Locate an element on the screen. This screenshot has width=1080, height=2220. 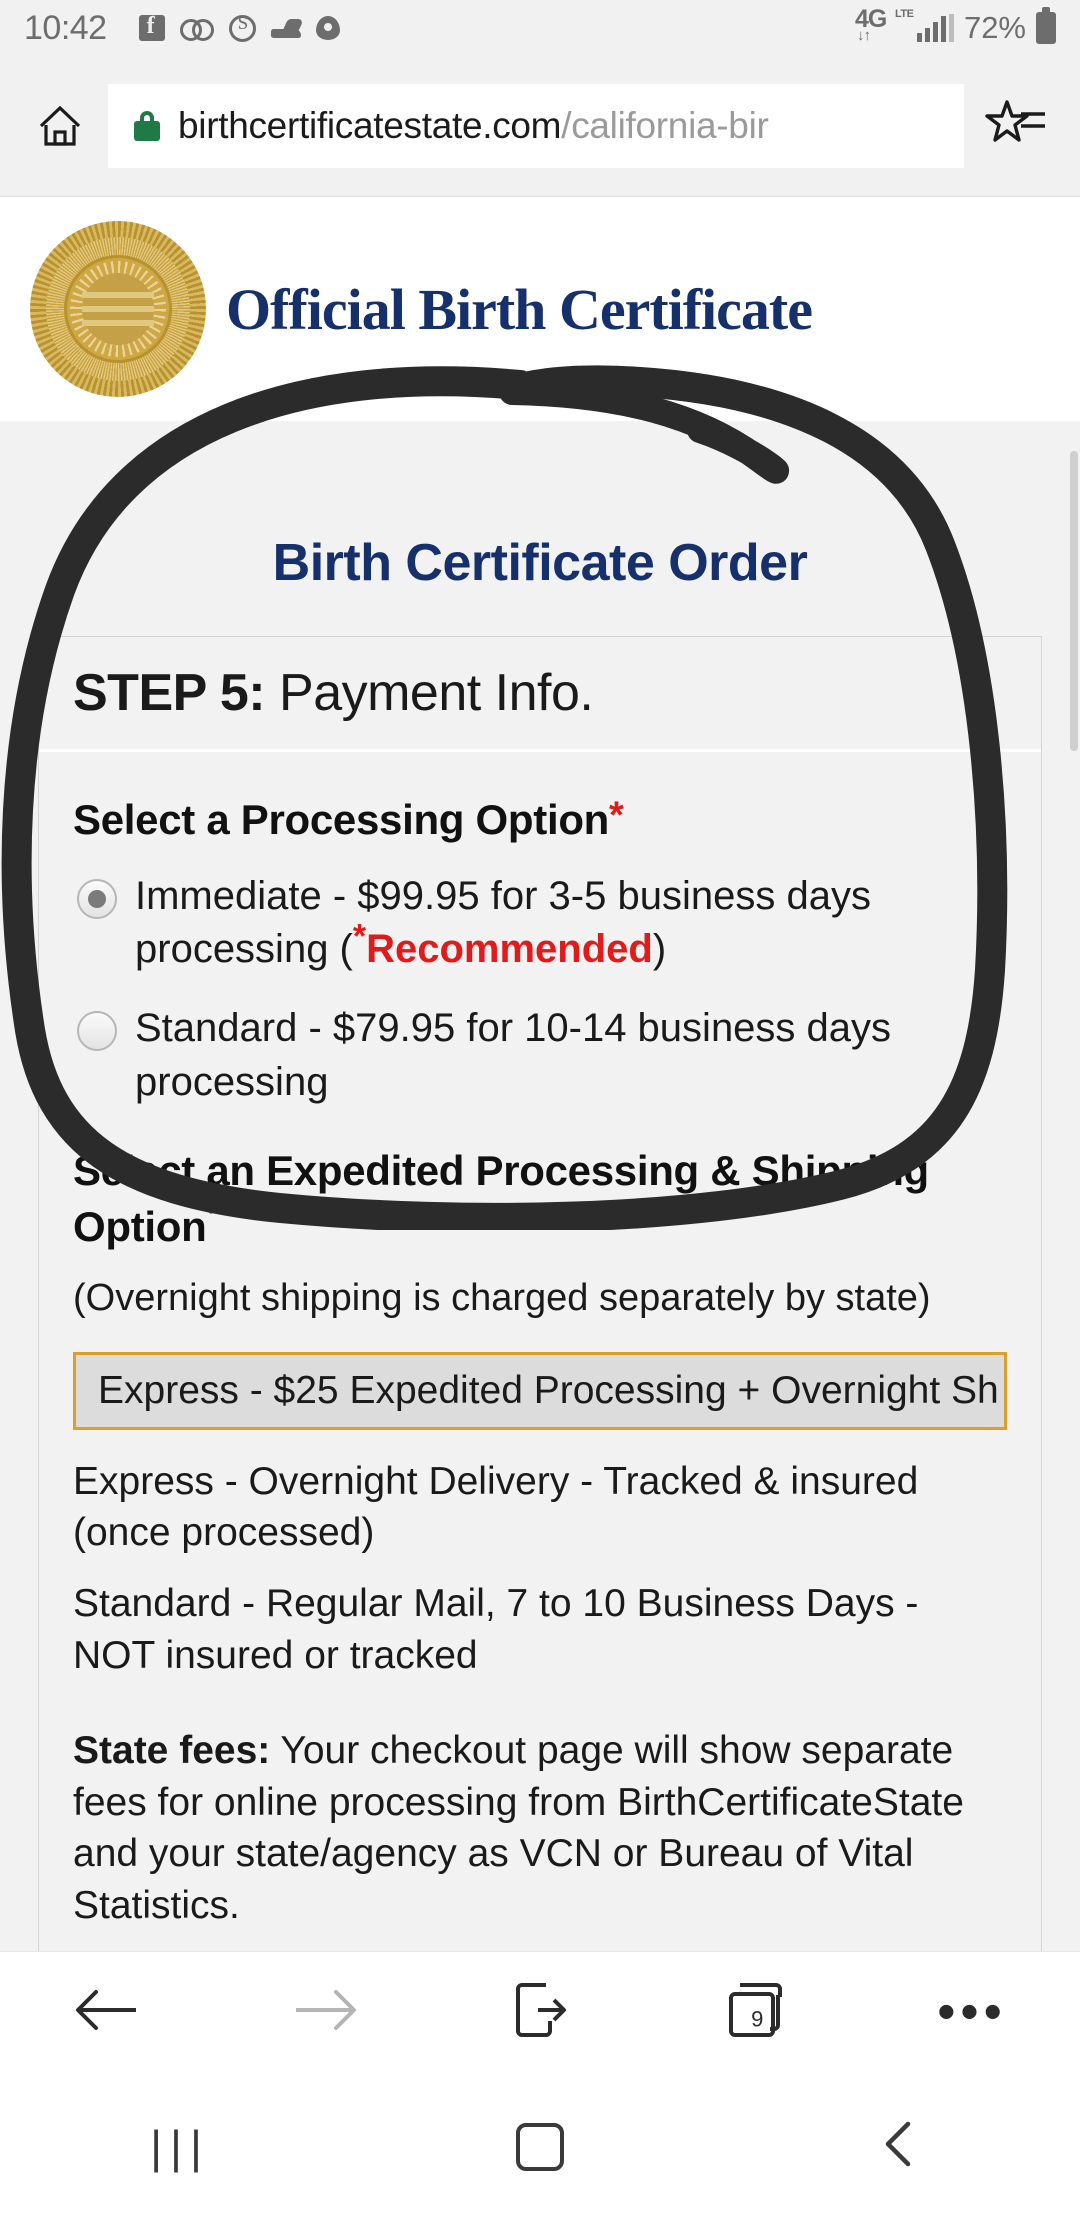
browser-more-button: ••• is located at coordinates (972, 2012).